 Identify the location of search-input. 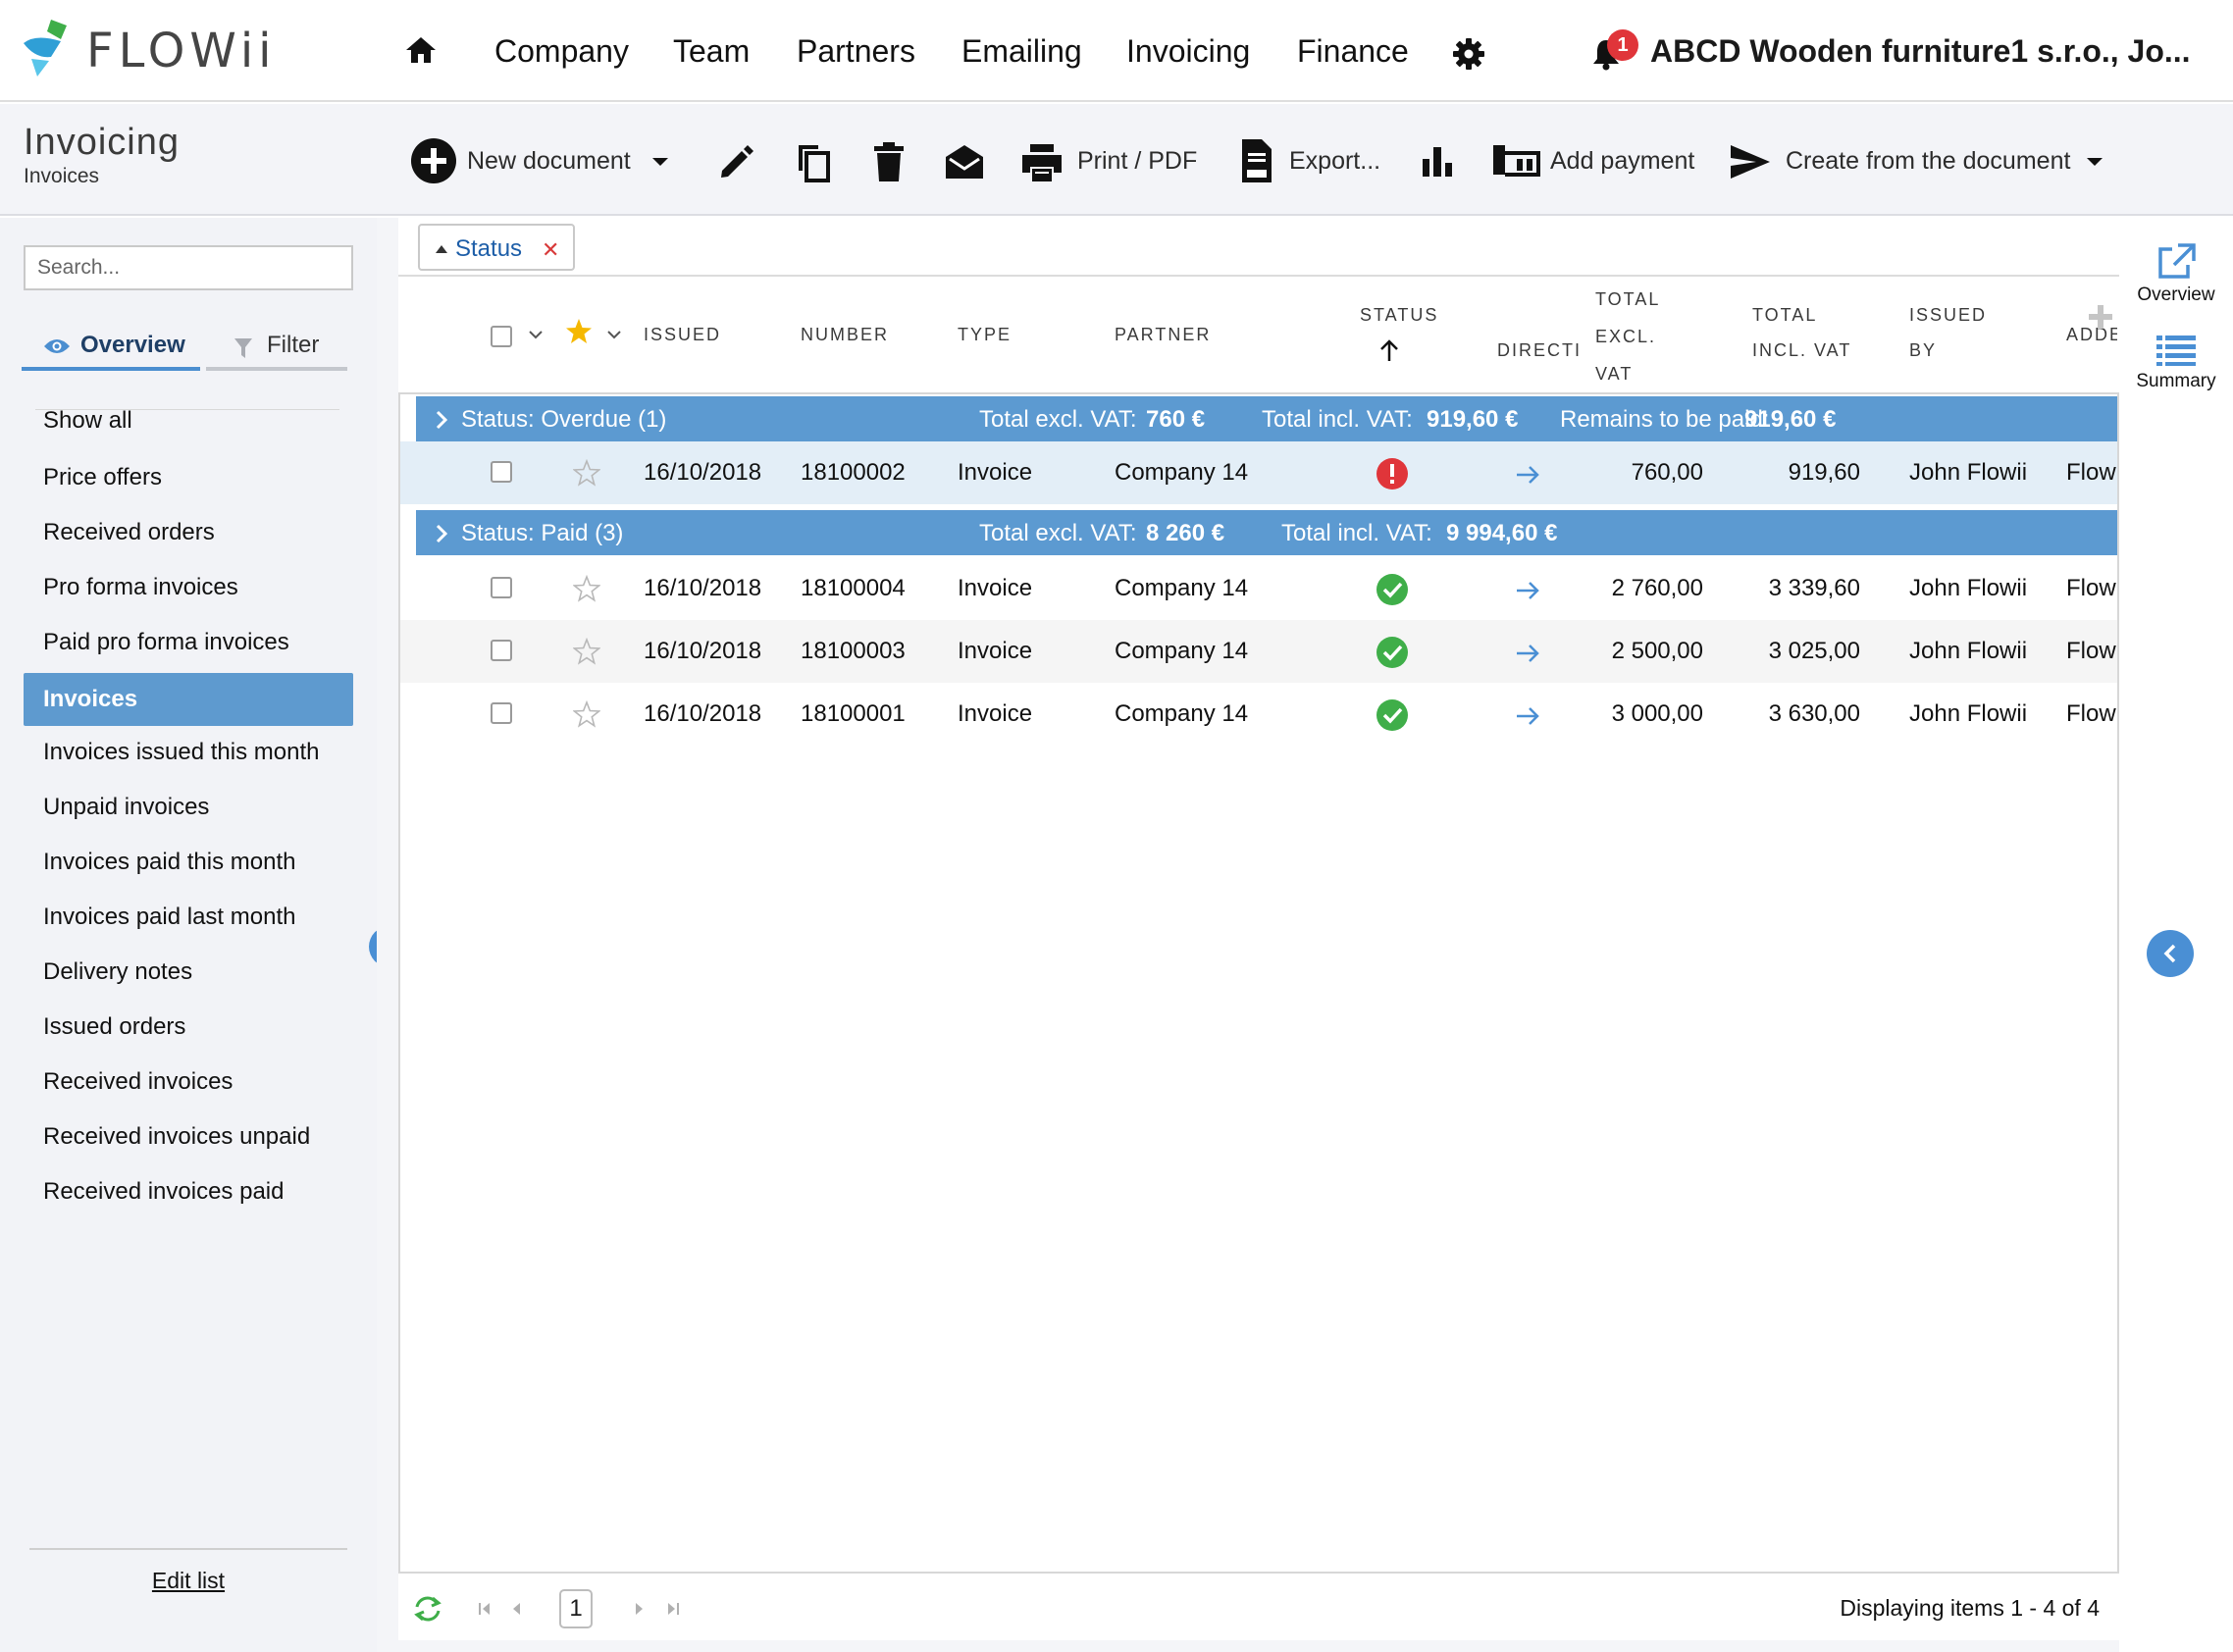
(188, 267).